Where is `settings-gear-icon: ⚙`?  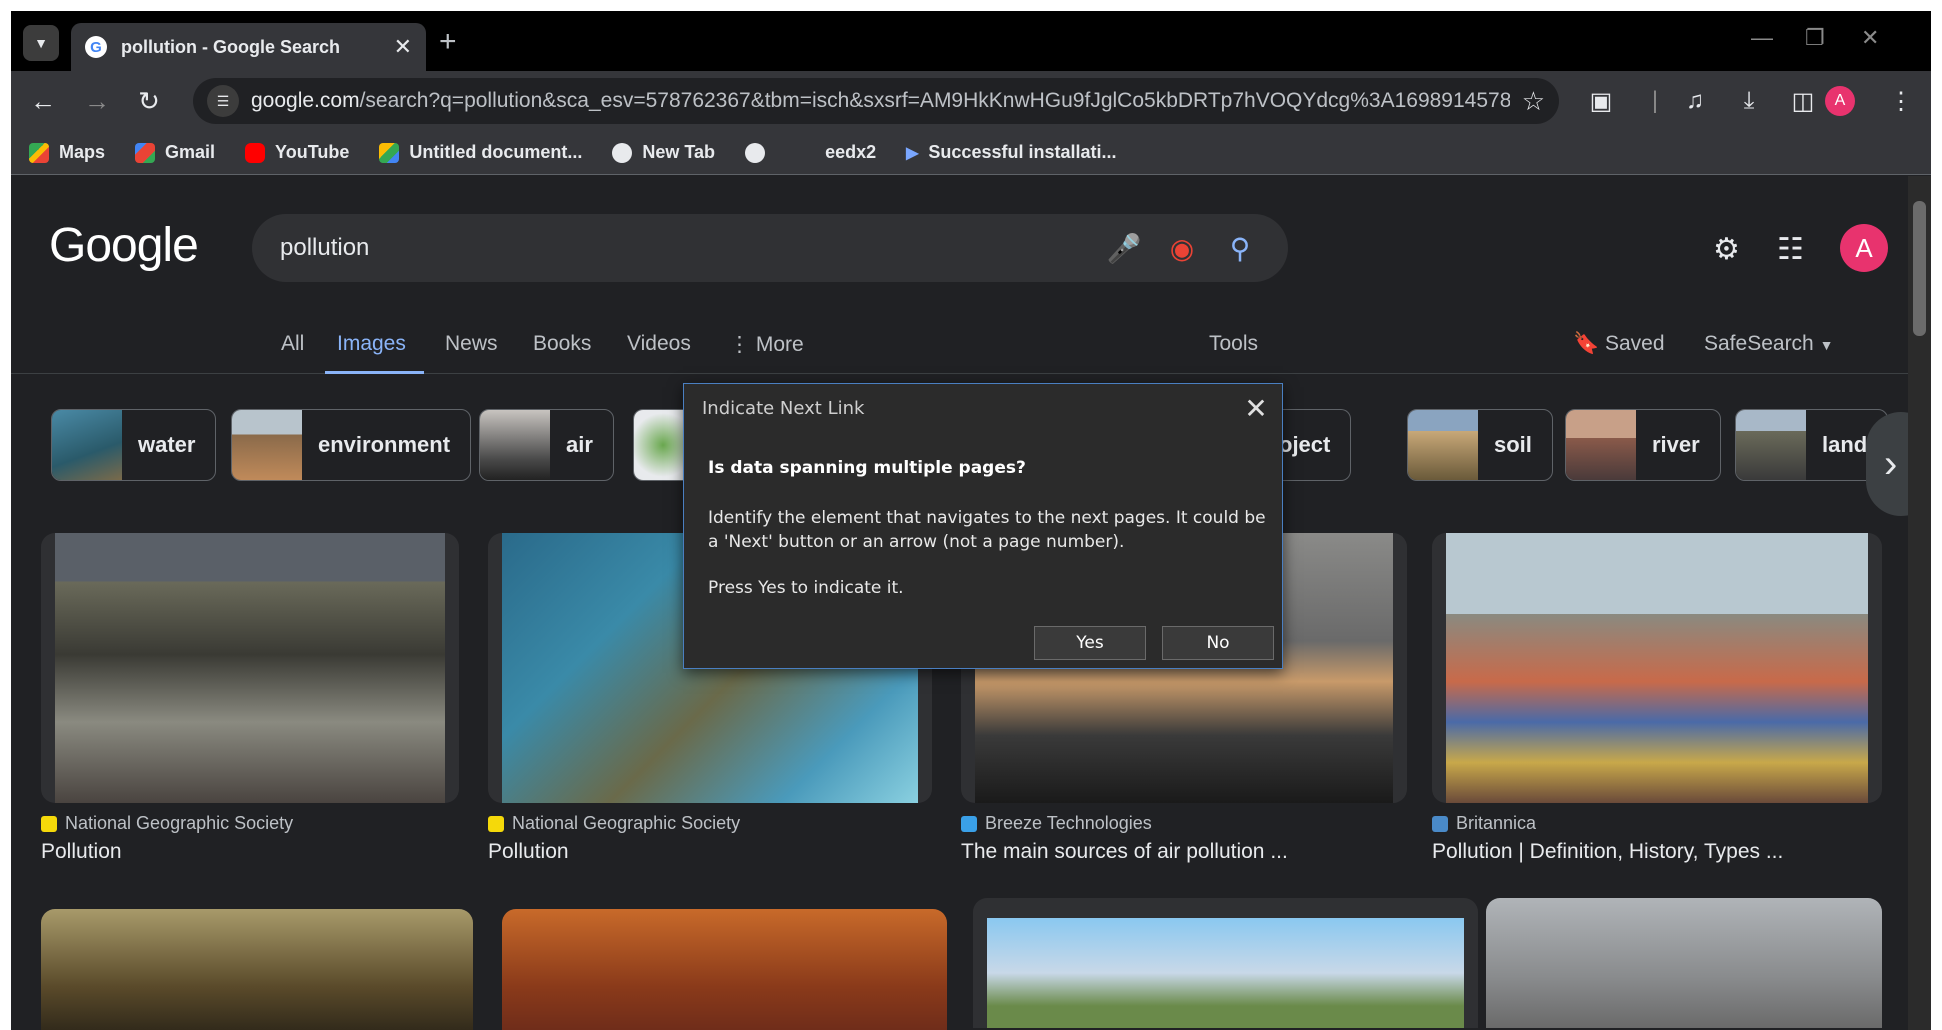 settings-gear-icon: ⚙ is located at coordinates (1726, 249).